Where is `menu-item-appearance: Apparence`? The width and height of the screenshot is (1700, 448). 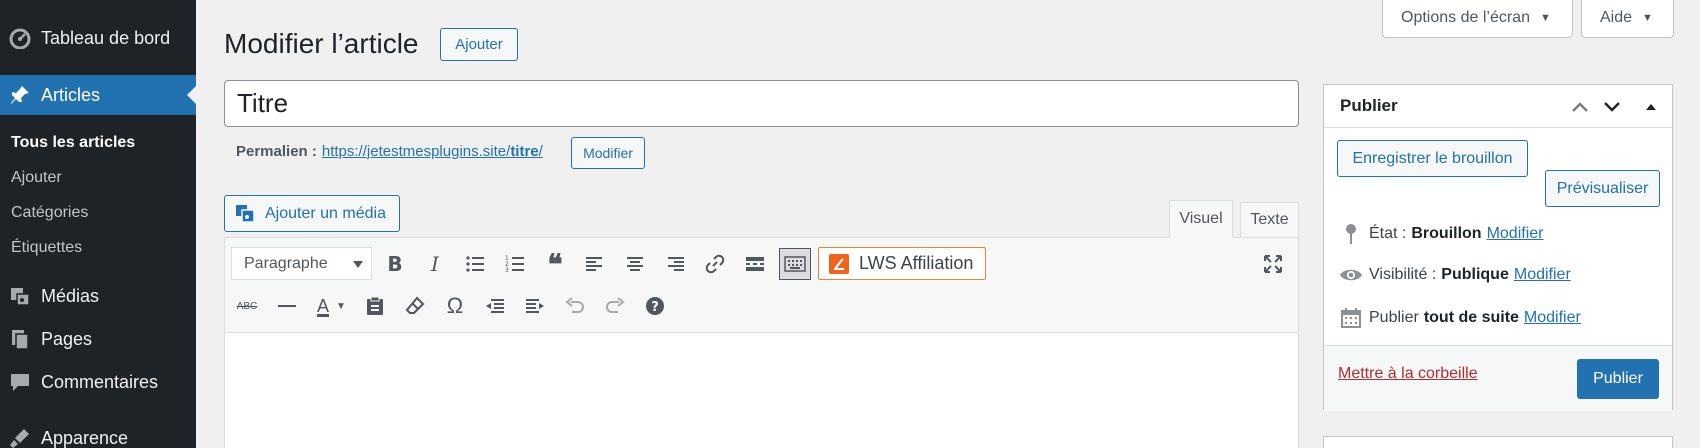
menu-item-appearance: Apparence is located at coordinates (98, 433).